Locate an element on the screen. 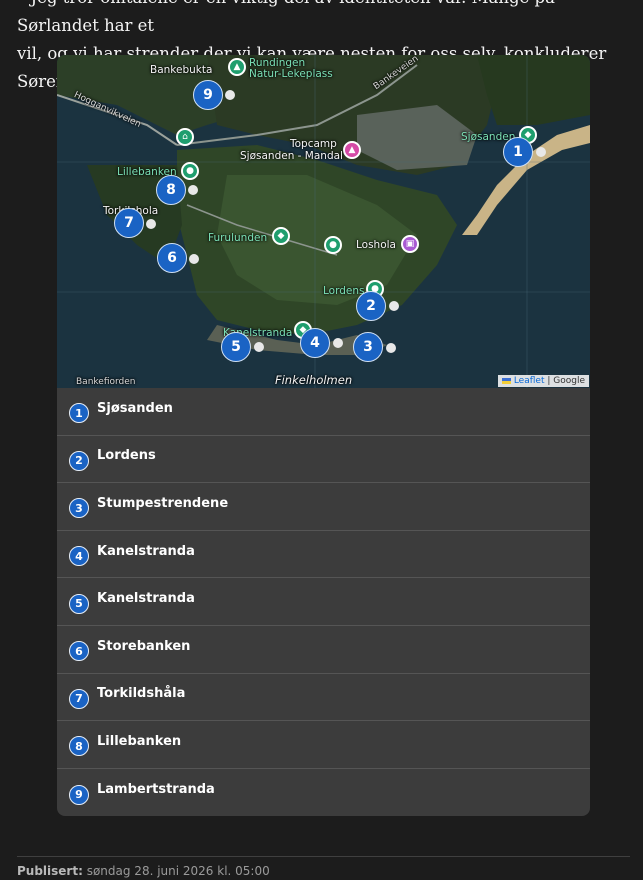 This screenshot has height=880, width=643. map-attribution: Leaflet | Google is located at coordinates (543, 381).